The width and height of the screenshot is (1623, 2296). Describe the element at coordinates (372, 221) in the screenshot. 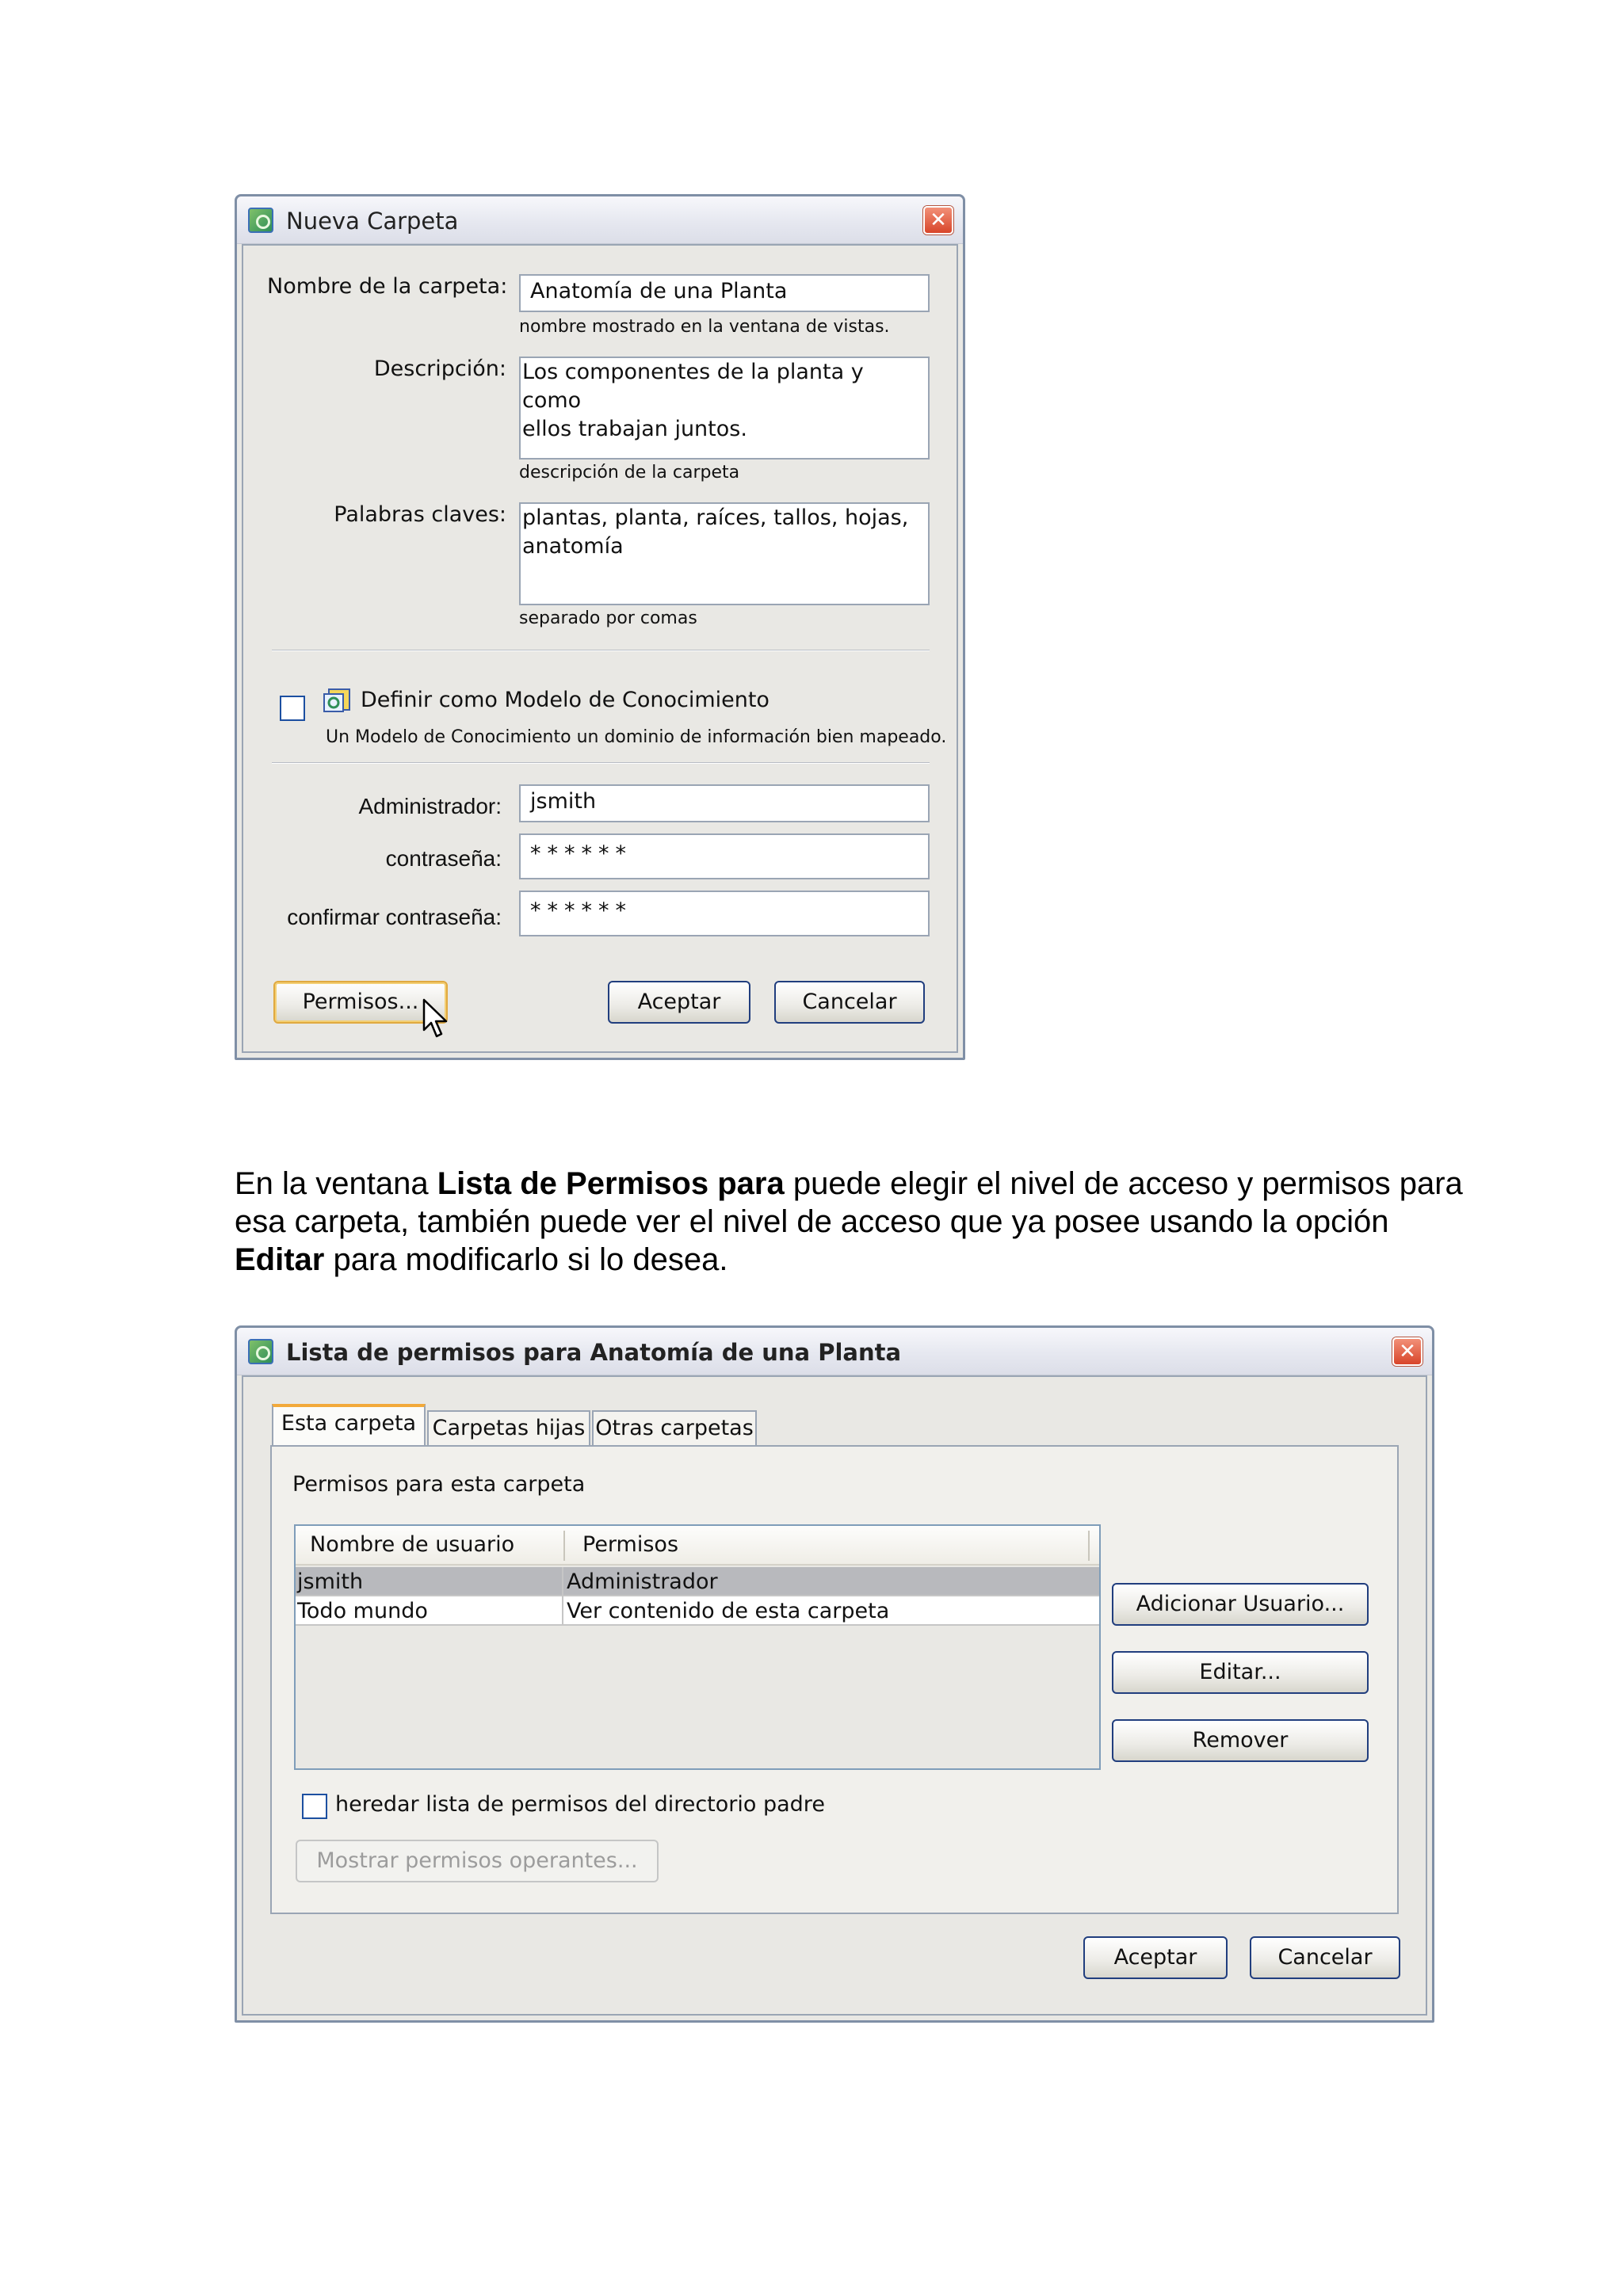

I see `dialog-title: Nueva Carpeta` at that location.